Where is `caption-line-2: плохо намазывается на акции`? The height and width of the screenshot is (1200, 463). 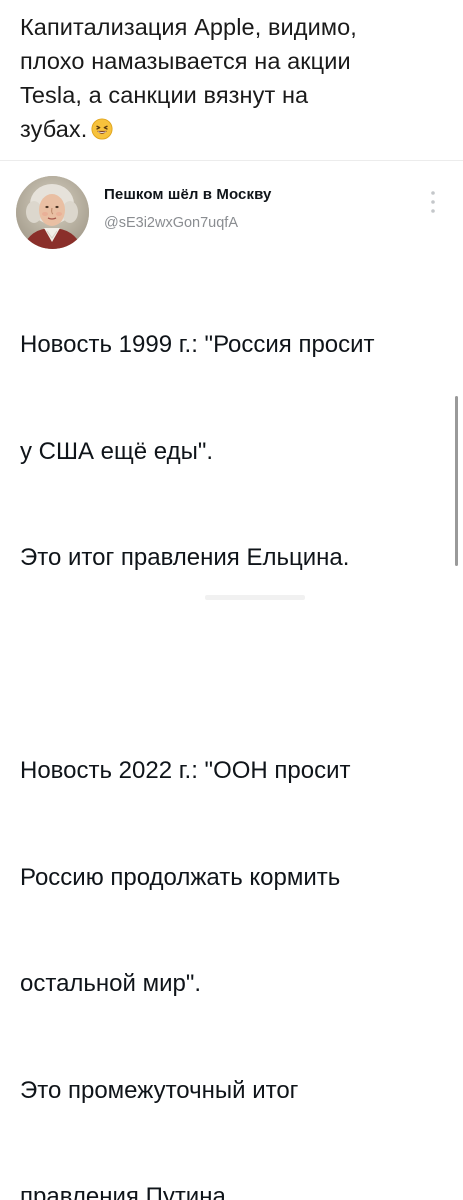
caption-line-2: плохо намазывается на акции is located at coordinates (185, 61).